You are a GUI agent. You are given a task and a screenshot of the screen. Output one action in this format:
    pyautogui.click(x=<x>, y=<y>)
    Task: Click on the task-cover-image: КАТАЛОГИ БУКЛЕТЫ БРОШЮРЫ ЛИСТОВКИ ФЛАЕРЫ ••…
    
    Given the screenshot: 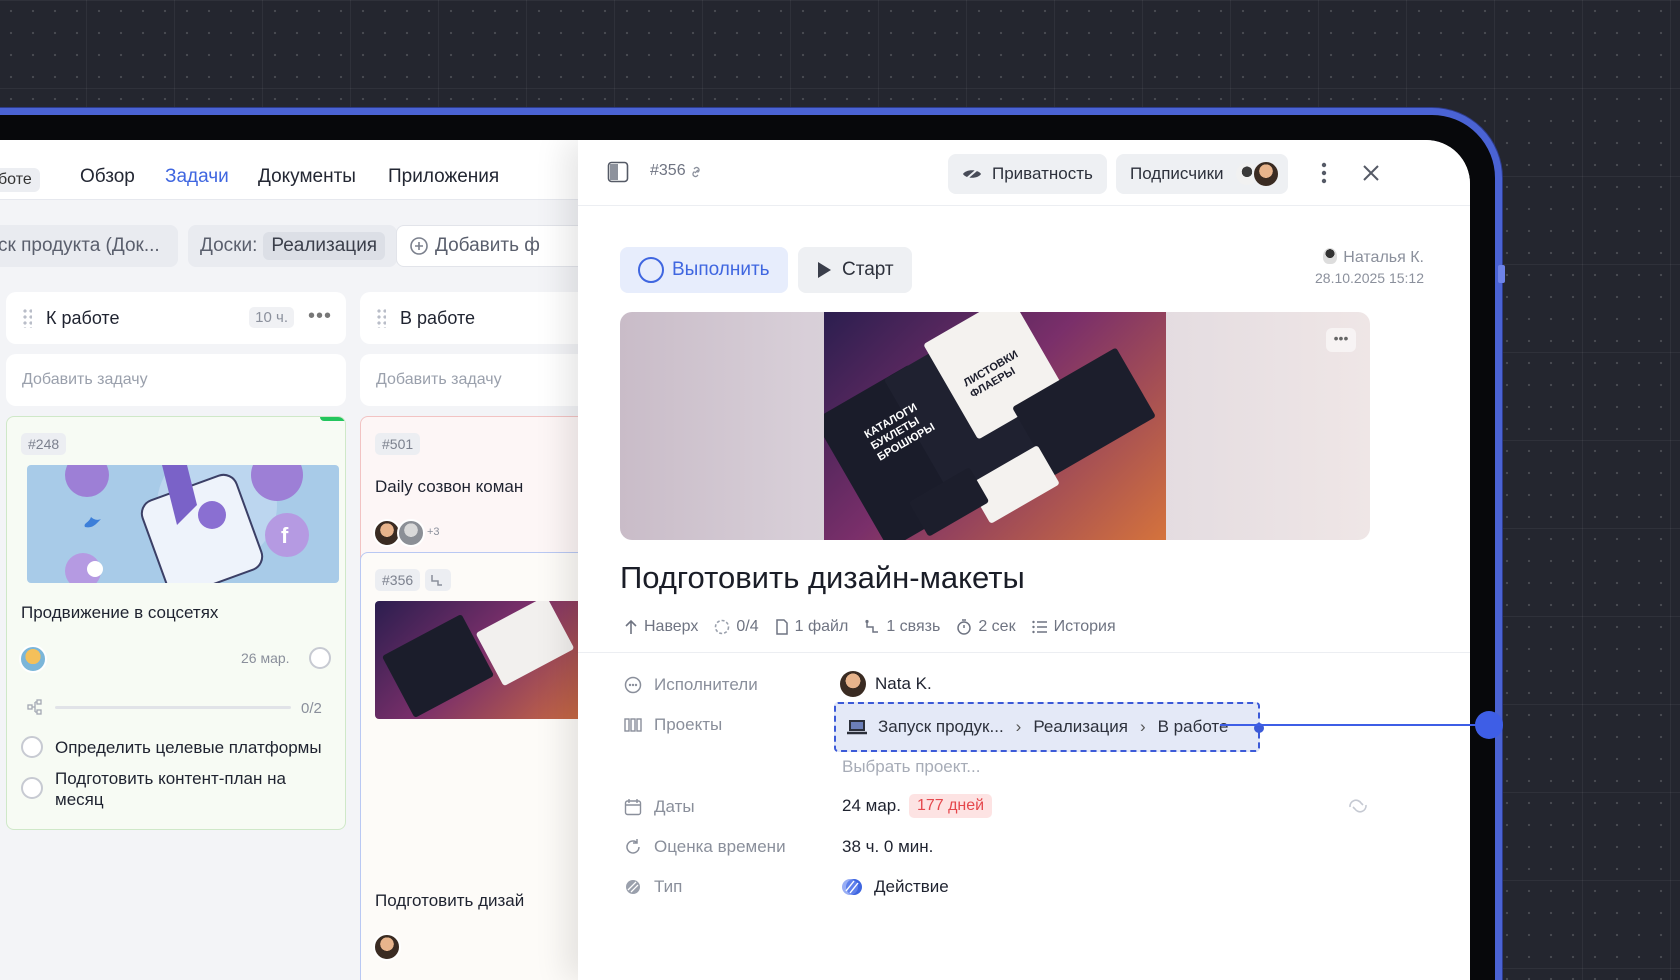 What is the action you would take?
    pyautogui.click(x=995, y=426)
    